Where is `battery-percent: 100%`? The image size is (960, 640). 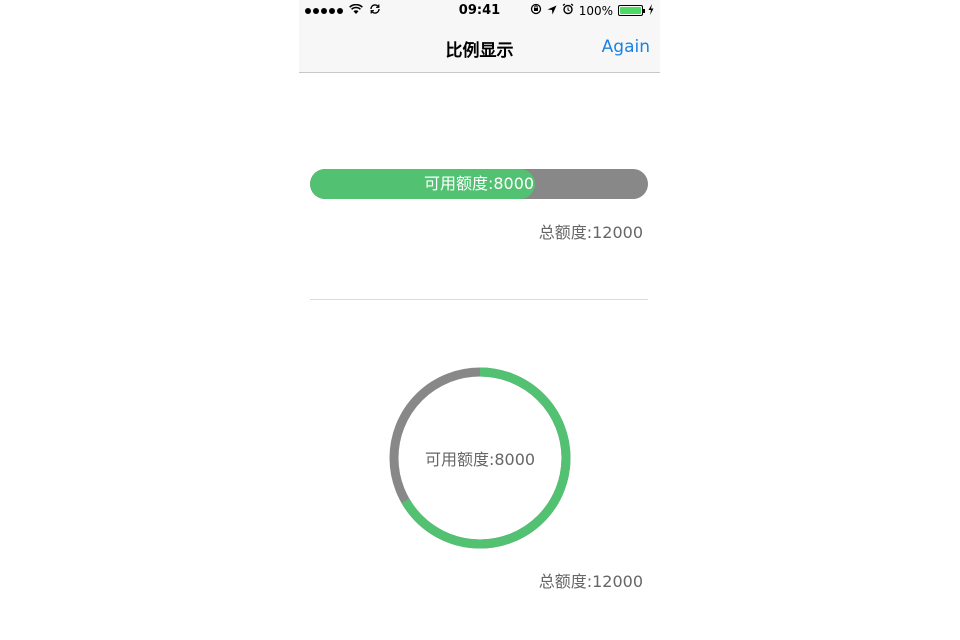
battery-percent: 100% is located at coordinates (595, 10).